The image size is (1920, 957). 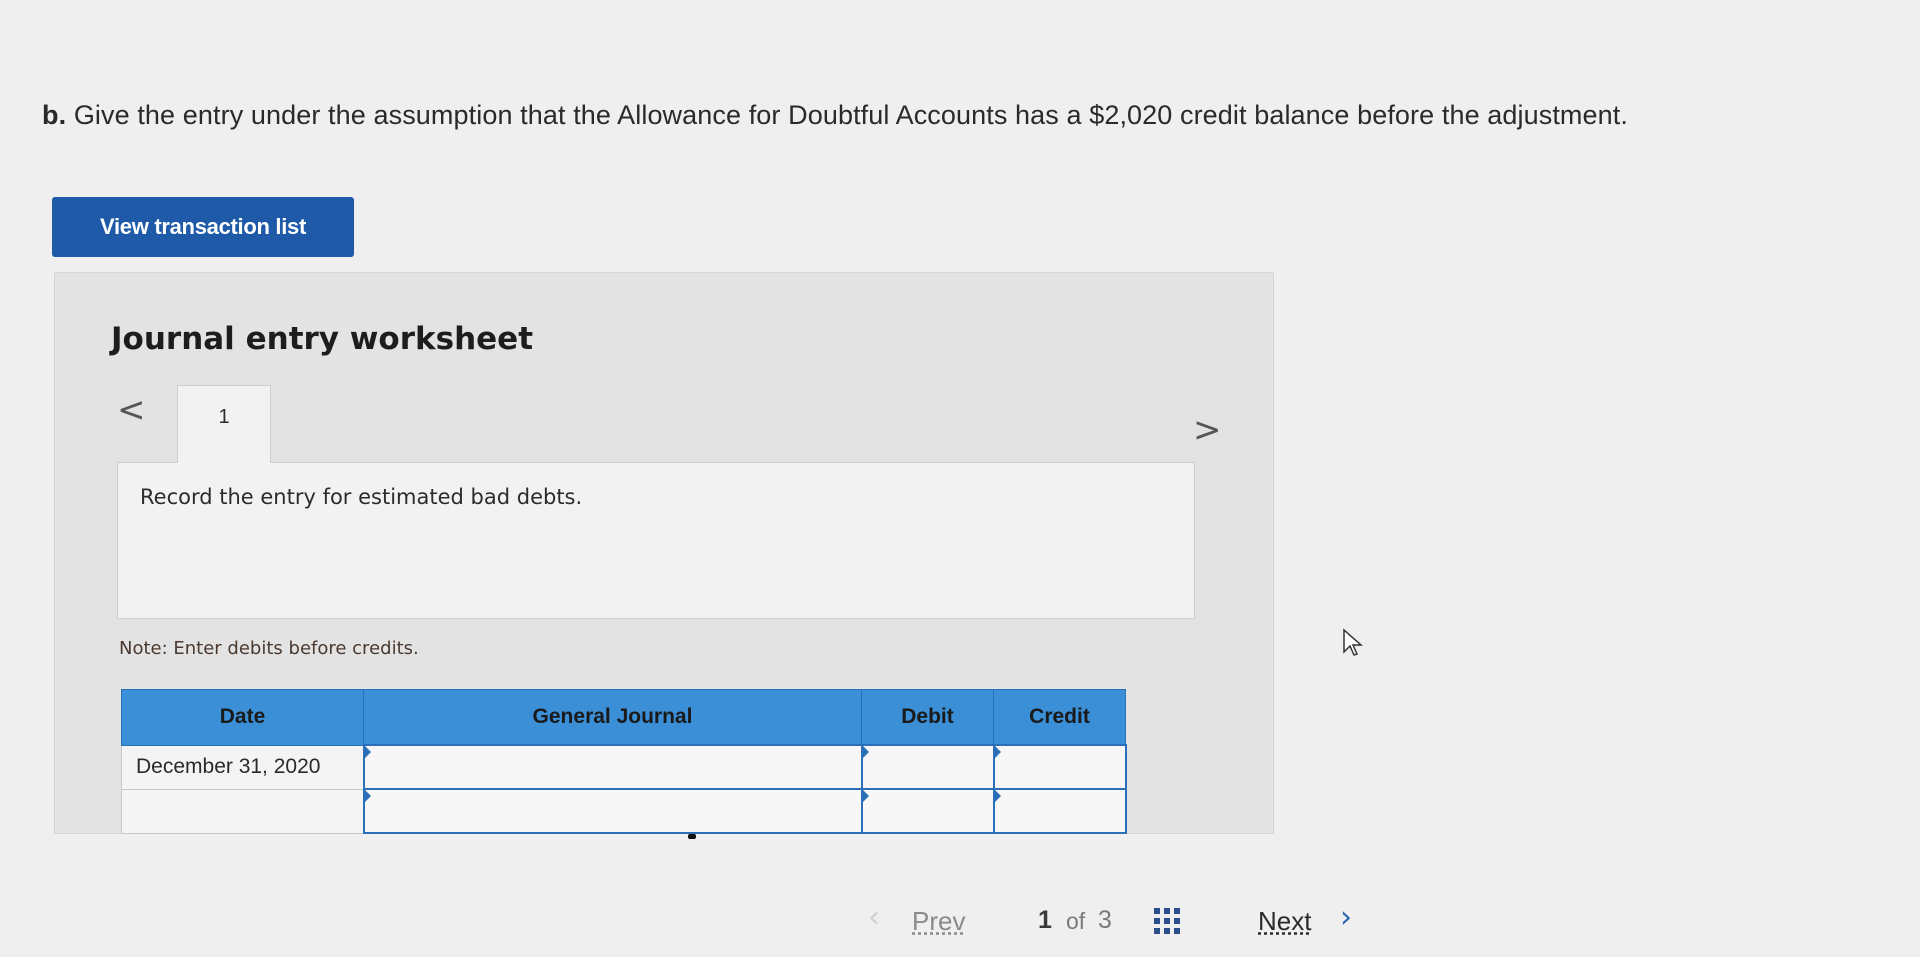 I want to click on question-part-label: b., so click(x=54, y=115).